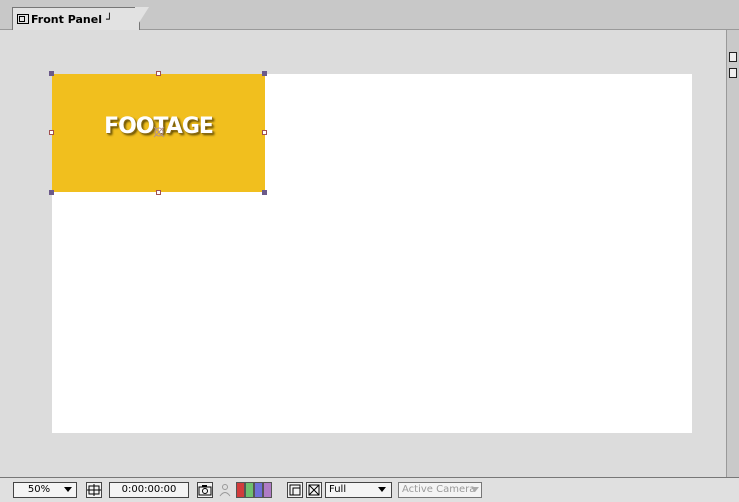 The image size is (739, 502). What do you see at coordinates (249, 490) in the screenshot?
I see `green-channel-icon` at bounding box center [249, 490].